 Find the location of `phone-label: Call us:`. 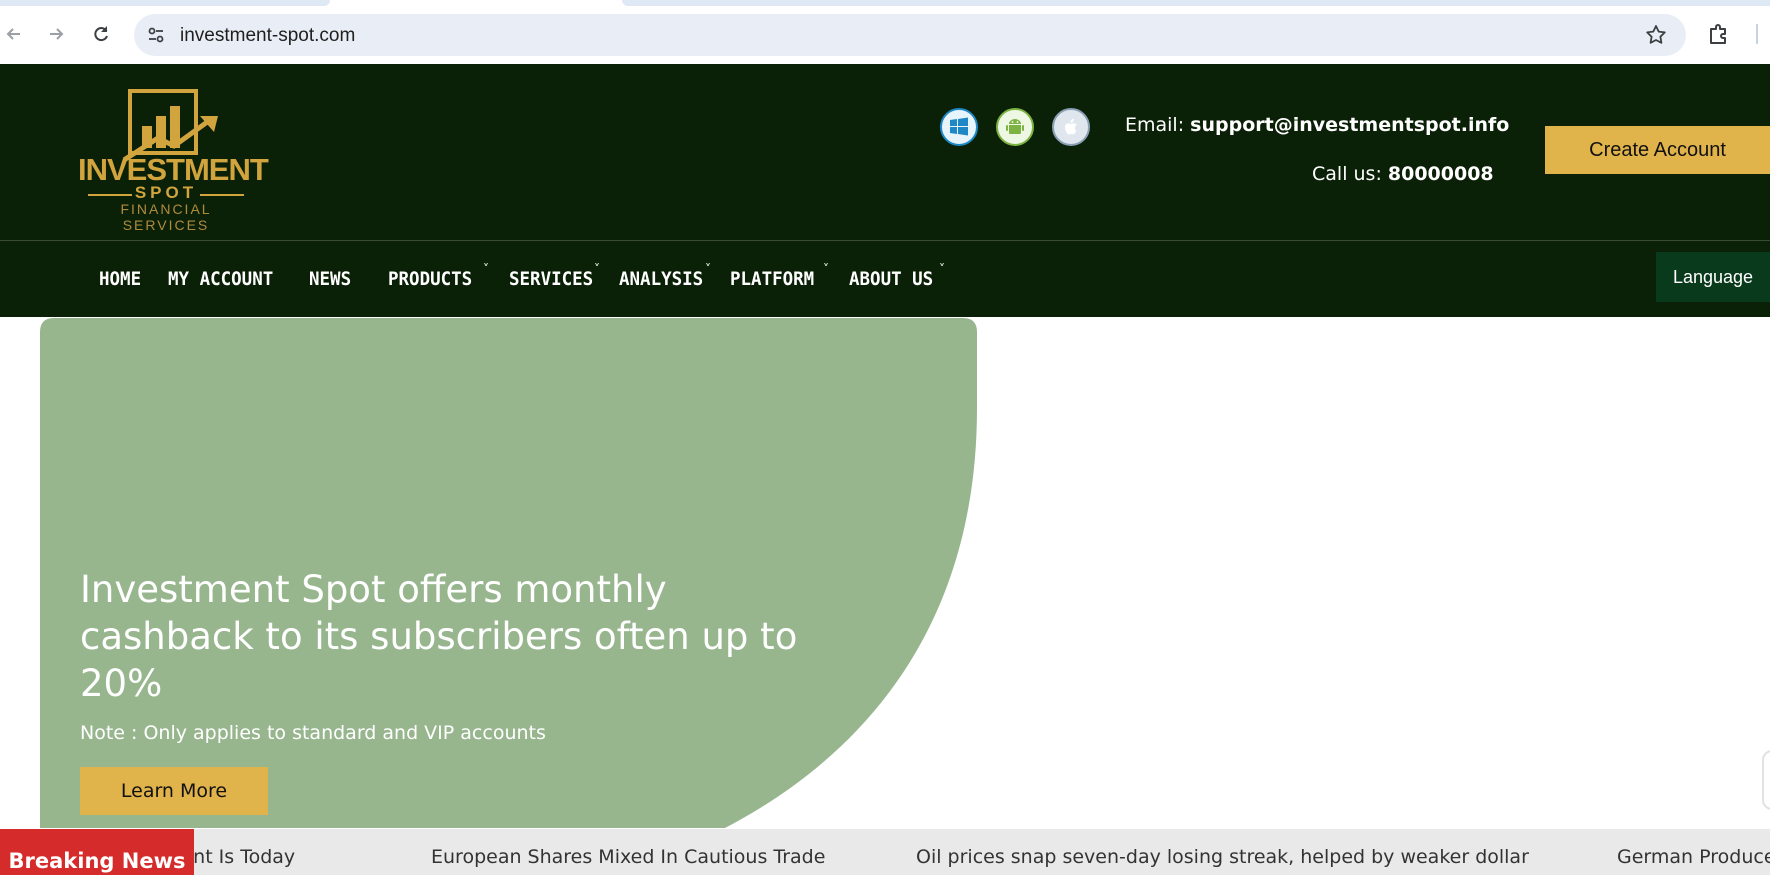

phone-label: Call us: is located at coordinates (1350, 174).